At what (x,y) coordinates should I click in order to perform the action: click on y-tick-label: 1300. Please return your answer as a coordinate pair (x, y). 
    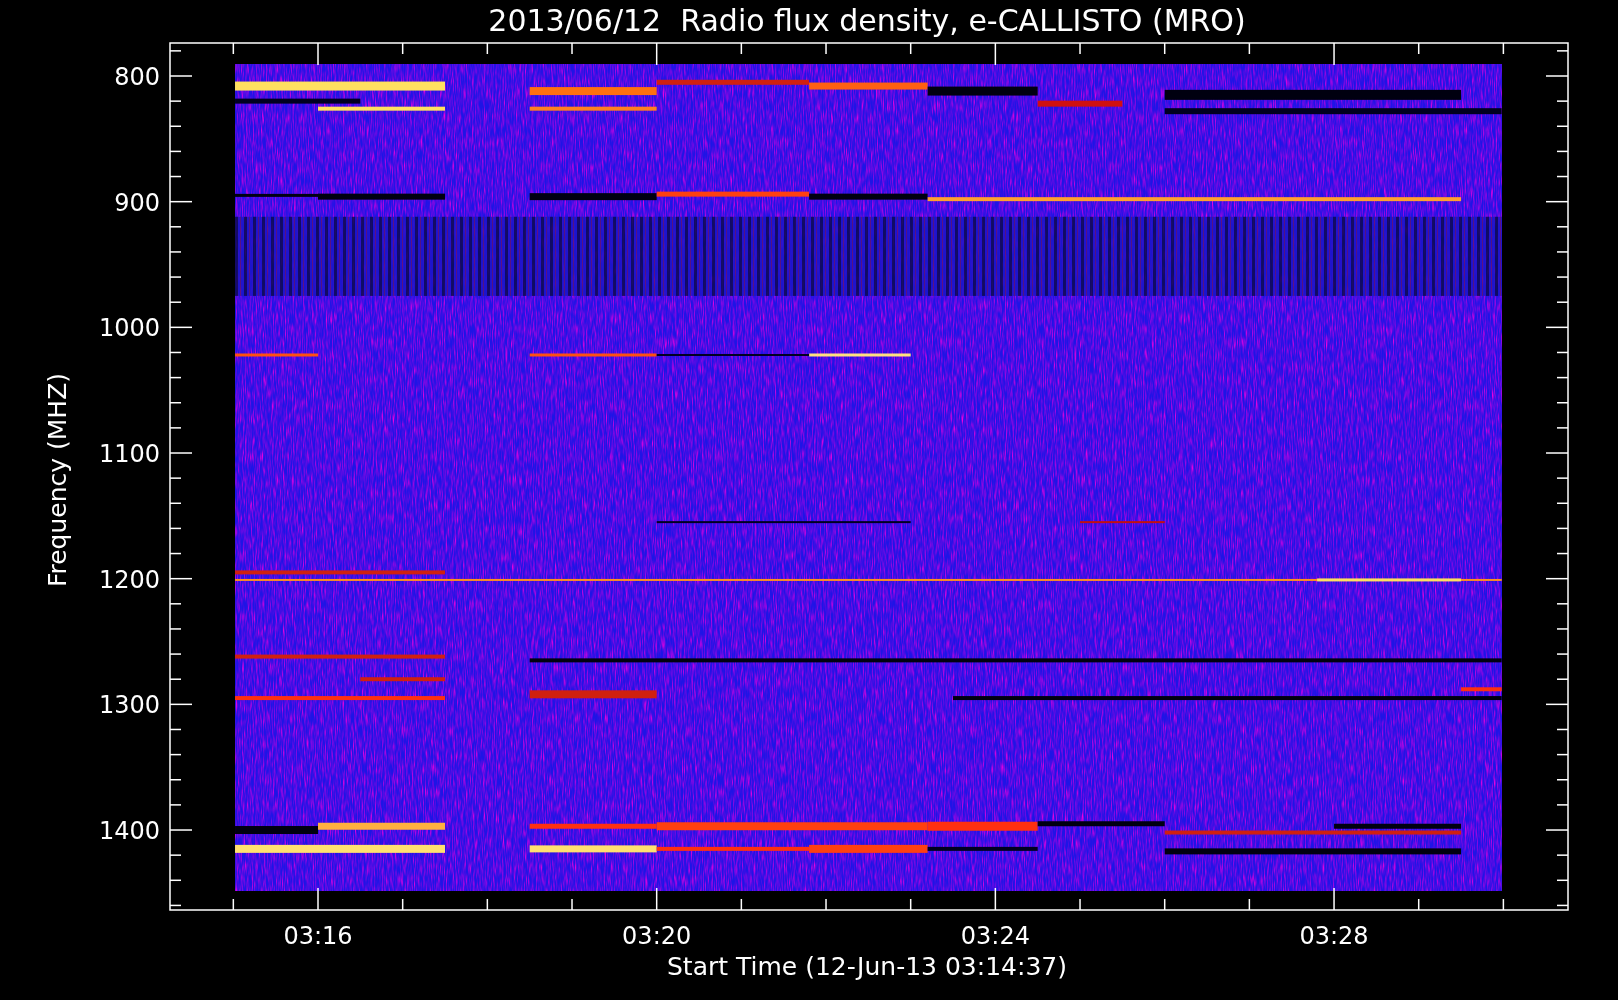
    Looking at the image, I should click on (129, 705).